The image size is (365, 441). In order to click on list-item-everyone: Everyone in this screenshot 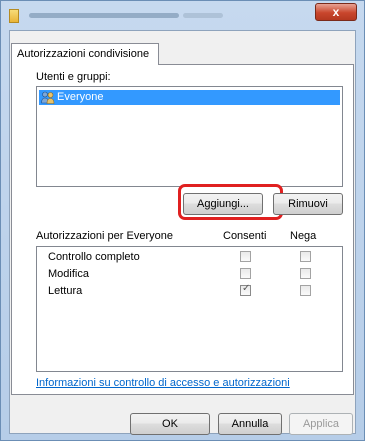, I will do `click(189, 97)`.